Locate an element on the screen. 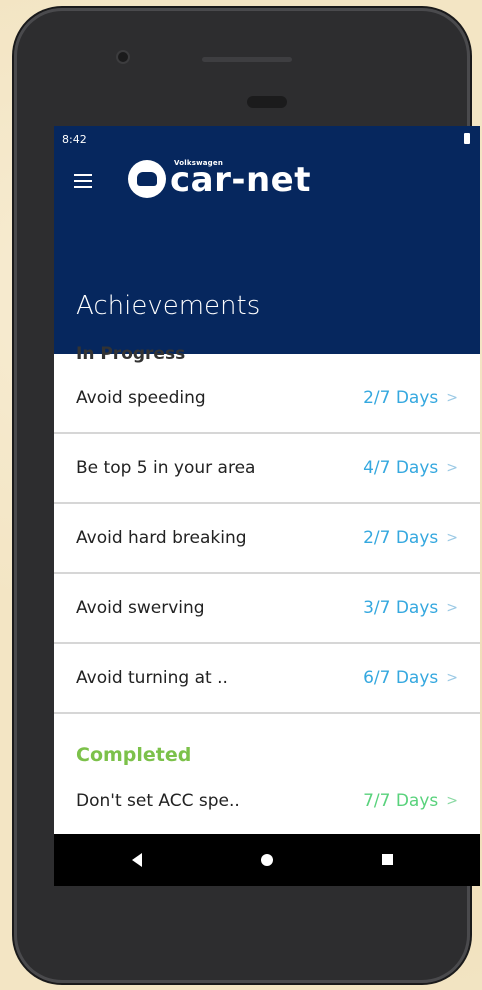 This screenshot has width=482, height=990. battery-icon is located at coordinates (467, 138).